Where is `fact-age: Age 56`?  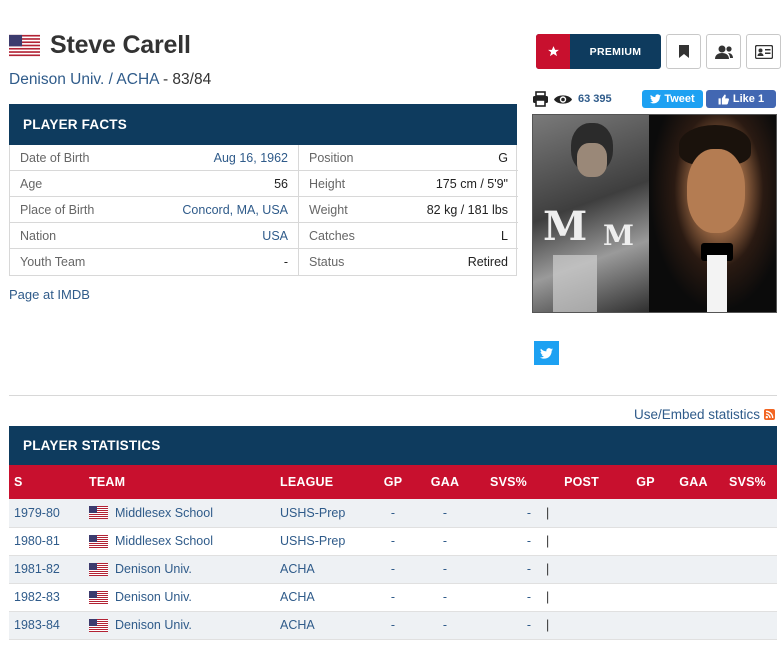 fact-age: Age 56 is located at coordinates (154, 184).